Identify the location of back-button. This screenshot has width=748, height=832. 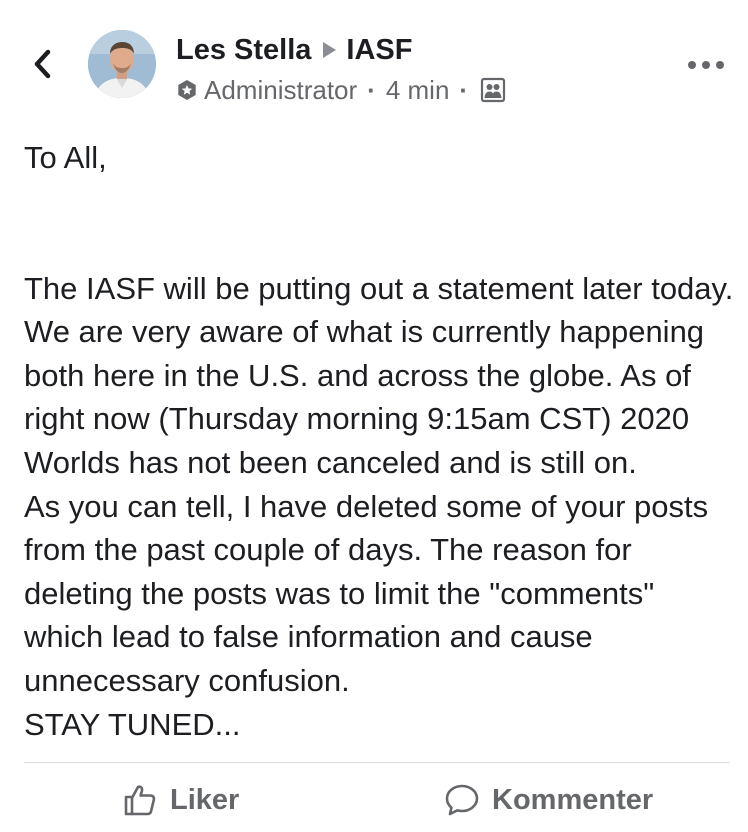
(43, 64).